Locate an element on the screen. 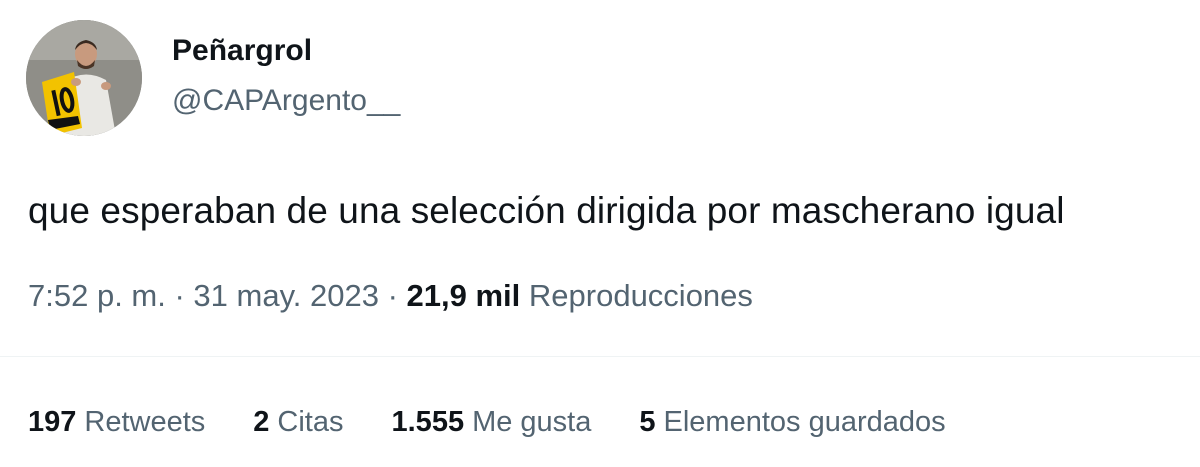  avatar-image is located at coordinates (84, 78).